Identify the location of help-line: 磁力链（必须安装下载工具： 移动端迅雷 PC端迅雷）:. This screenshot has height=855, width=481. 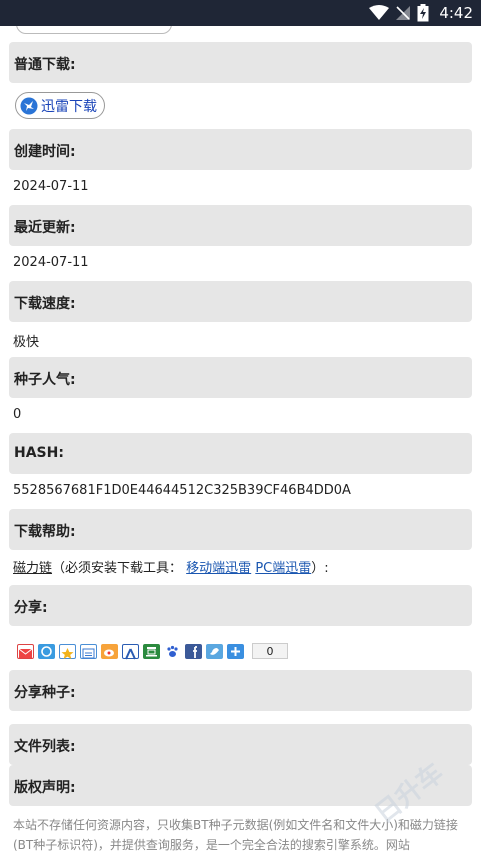
(171, 566).